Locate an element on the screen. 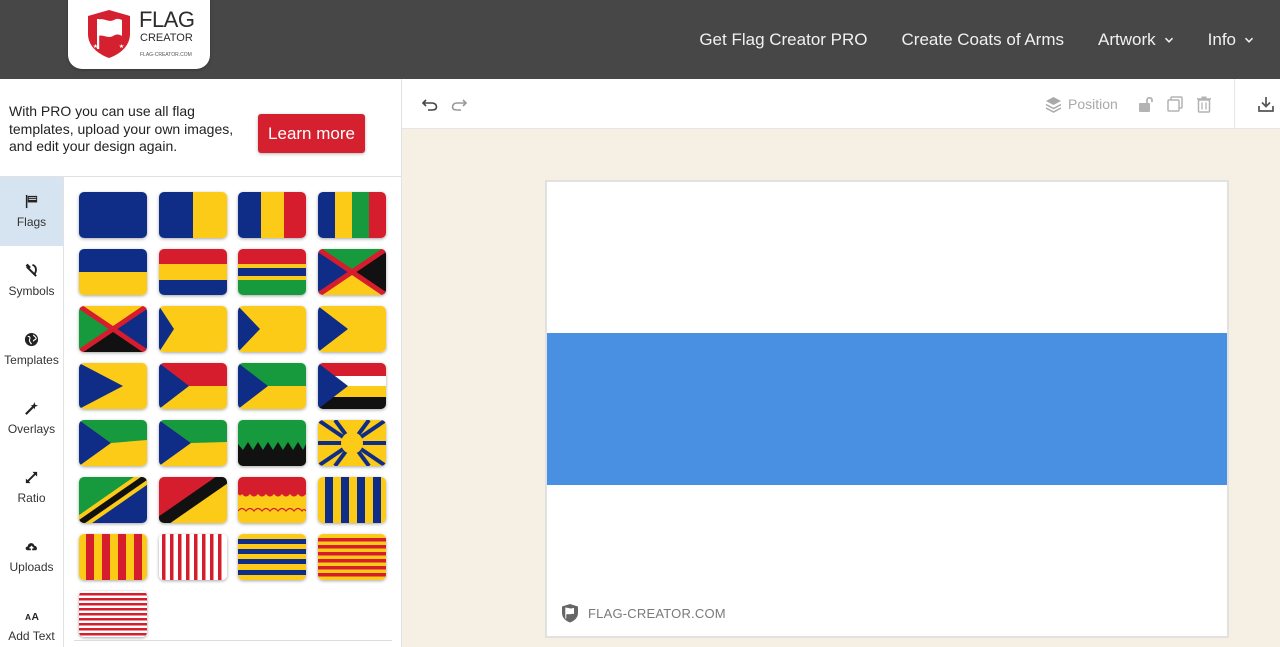 This screenshot has height=647, width=1280. tool-flags-label: Flags is located at coordinates (31, 222).